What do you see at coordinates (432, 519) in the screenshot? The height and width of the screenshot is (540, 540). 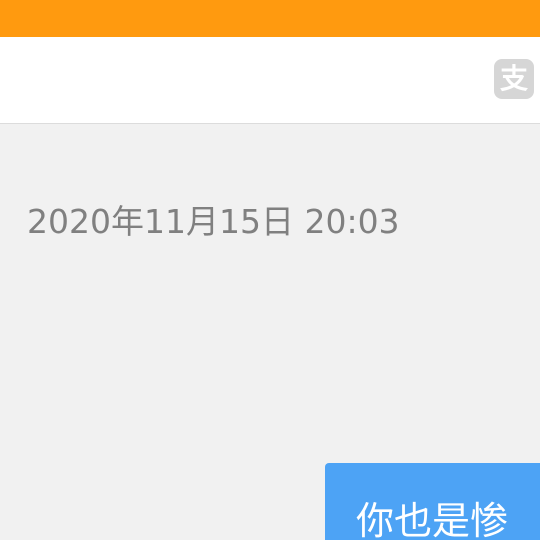 I see `message-text: 你也是惨` at bounding box center [432, 519].